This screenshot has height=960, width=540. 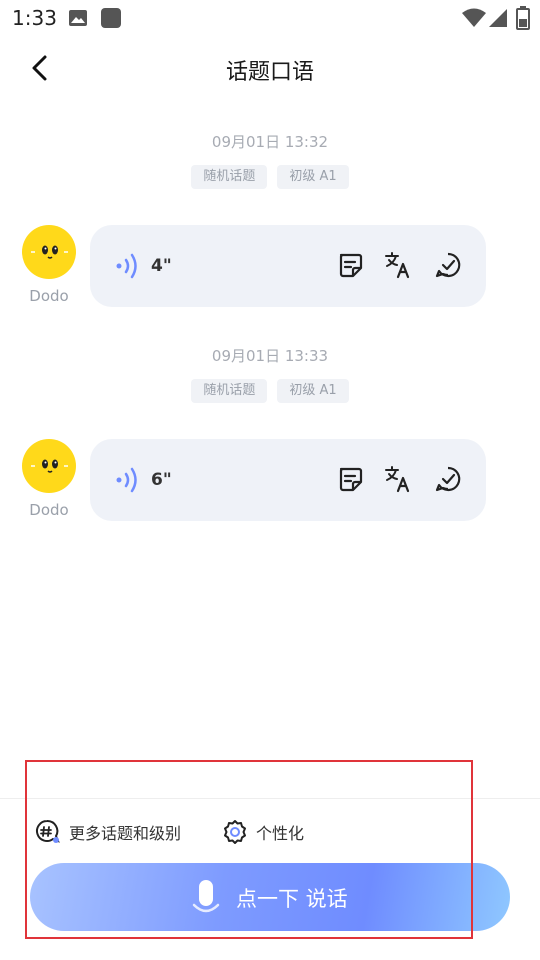 I want to click on more-topics-button: 更多话题和级别, so click(x=108, y=832).